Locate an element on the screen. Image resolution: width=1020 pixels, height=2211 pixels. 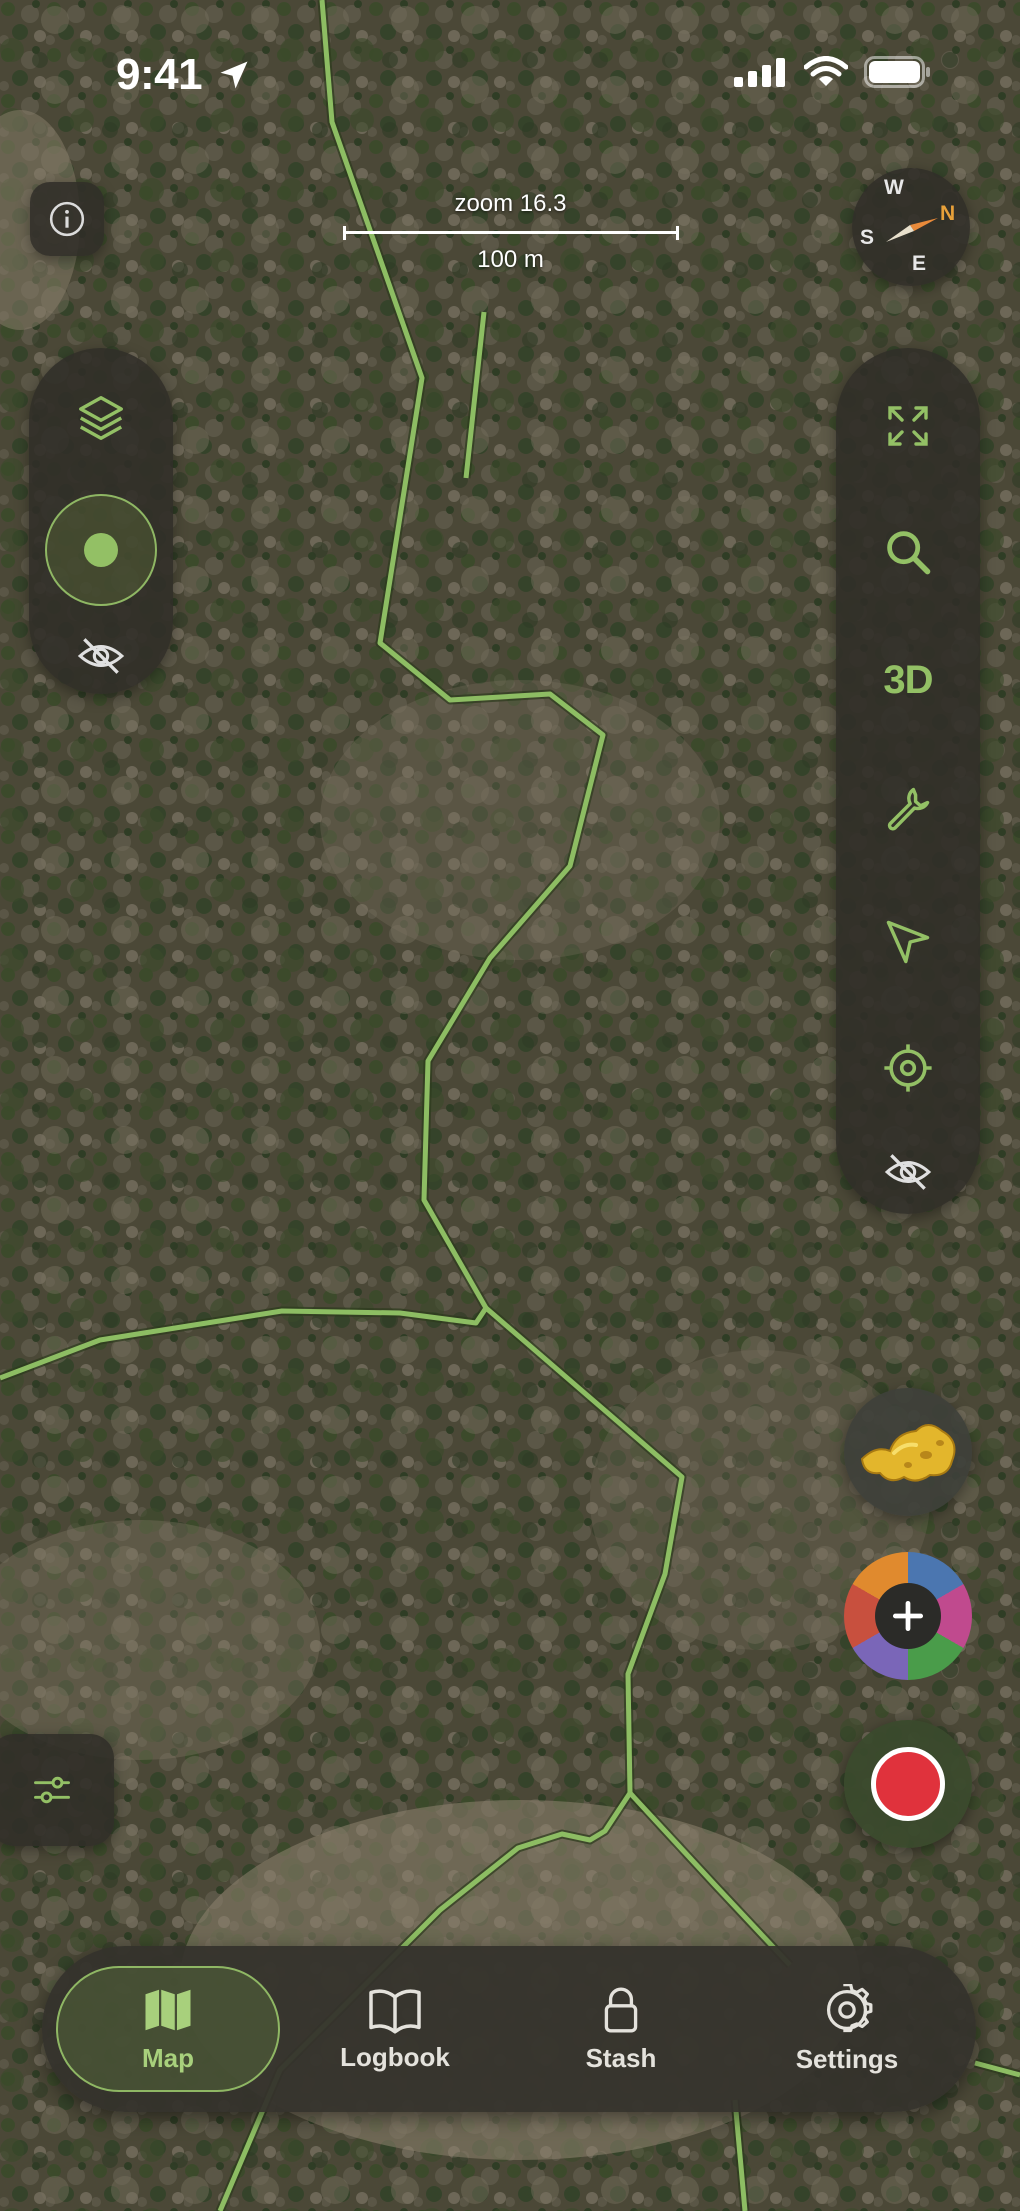
navigate-button is located at coordinates (908, 942).